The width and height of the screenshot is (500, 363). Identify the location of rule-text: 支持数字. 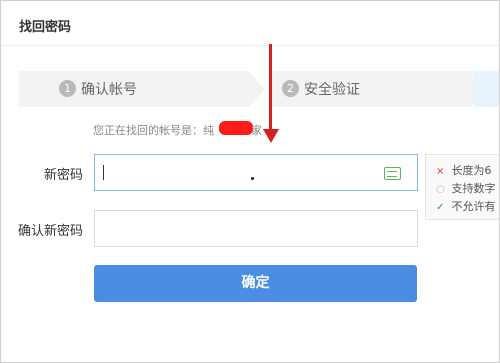
(473, 188).